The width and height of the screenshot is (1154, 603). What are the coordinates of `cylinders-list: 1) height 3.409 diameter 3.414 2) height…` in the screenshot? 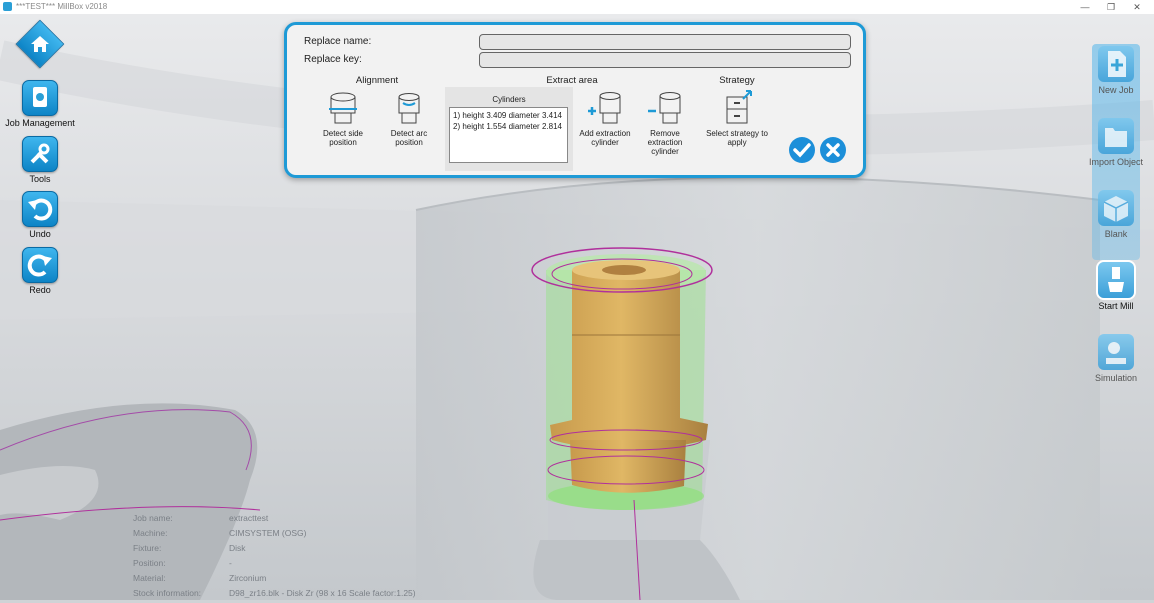 It's located at (508, 135).